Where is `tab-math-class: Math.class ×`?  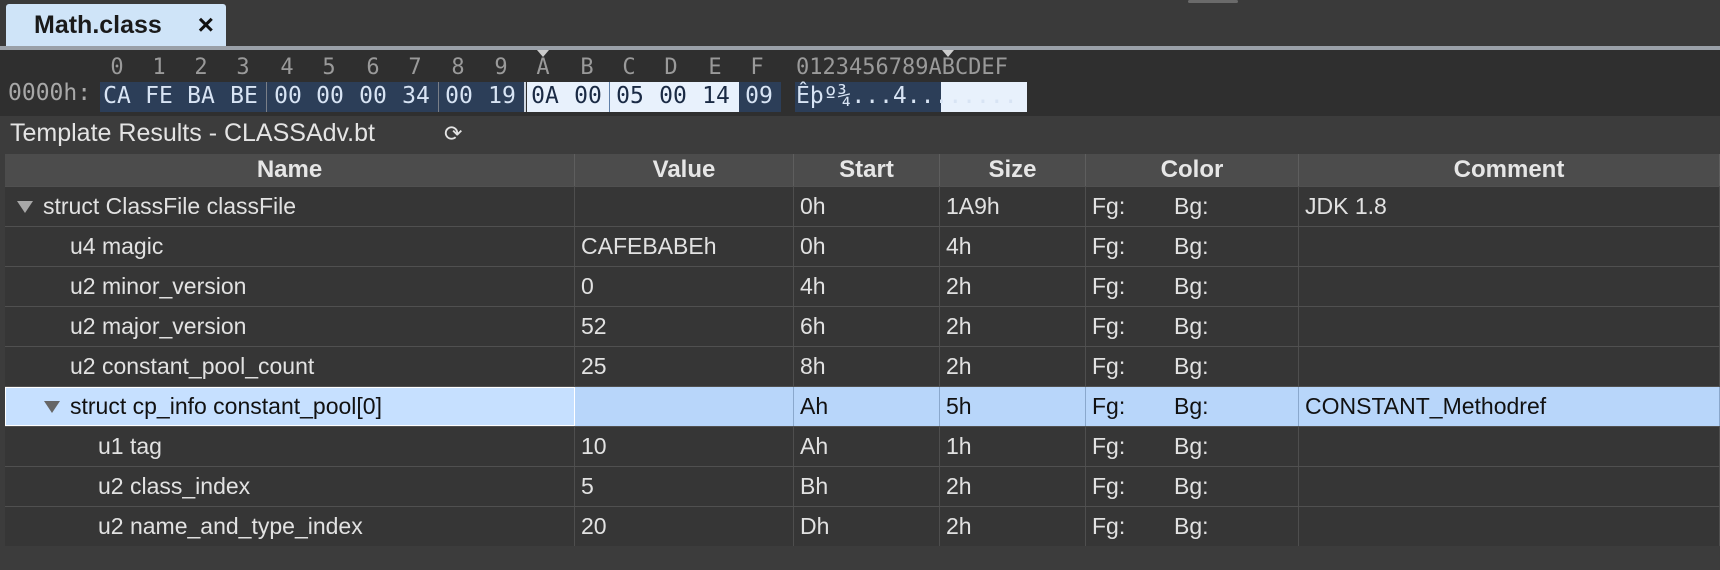 tab-math-class: Math.class × is located at coordinates (116, 25).